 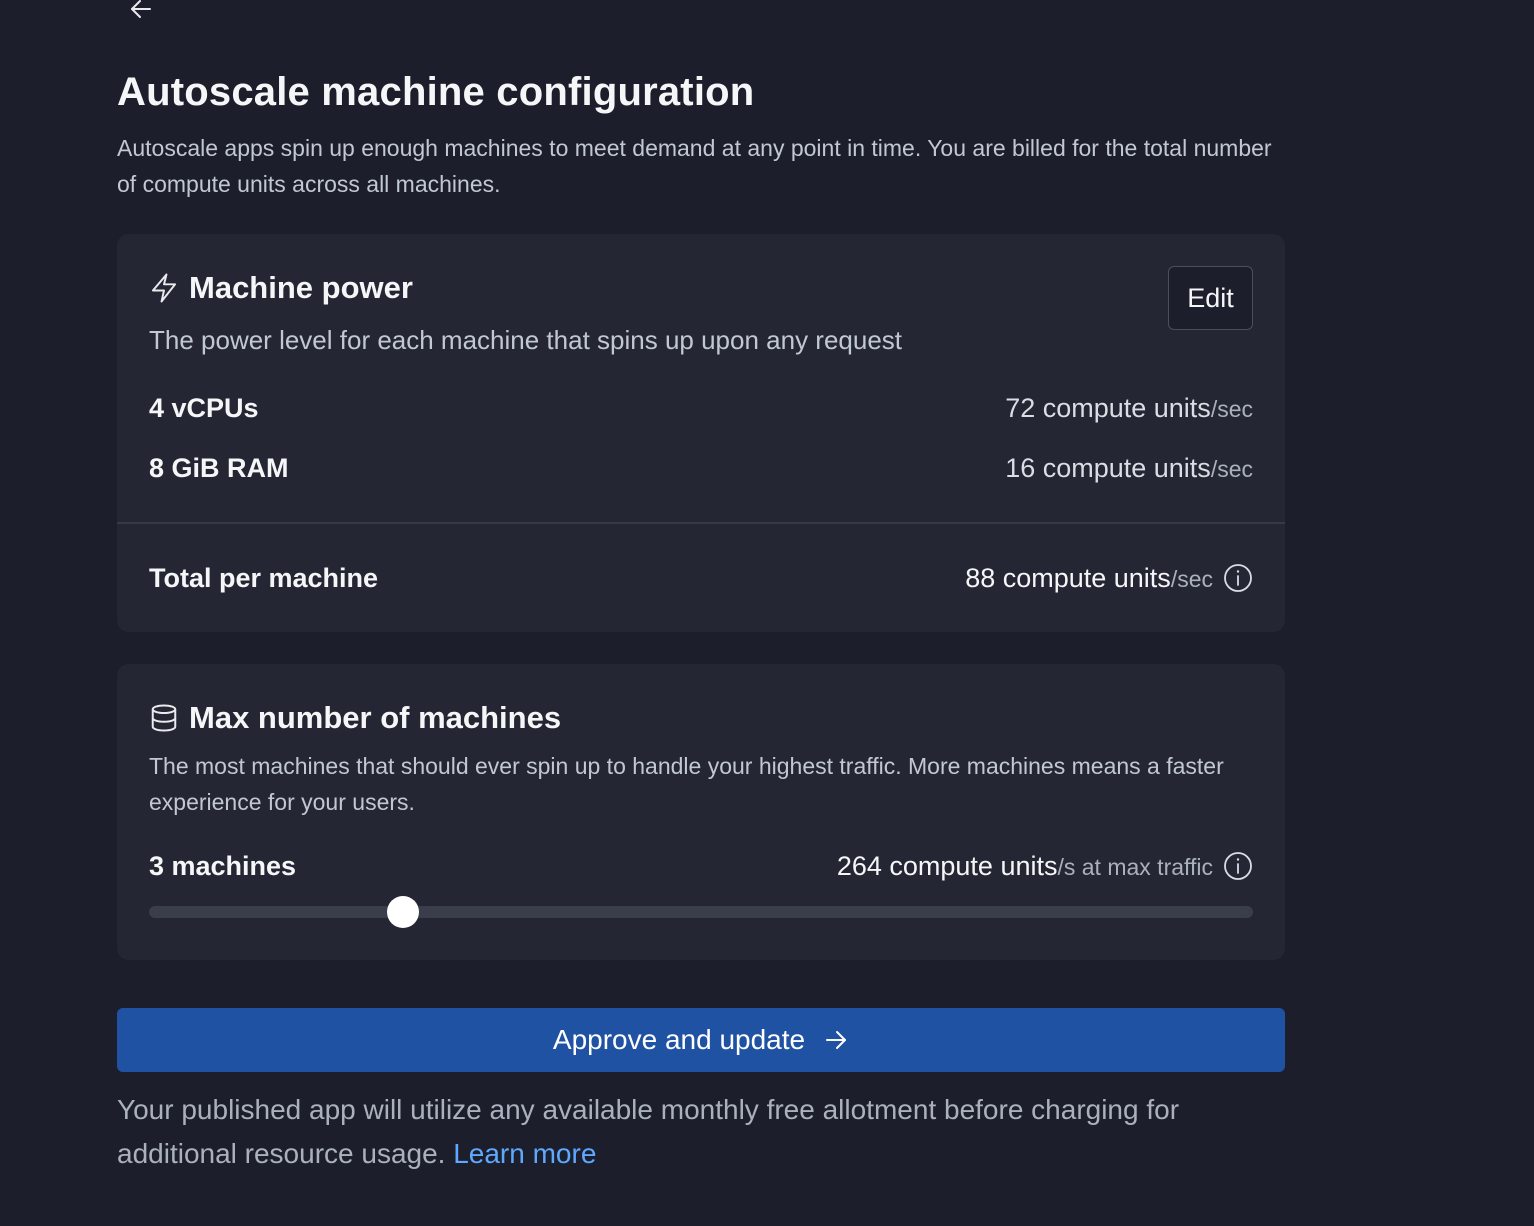 I want to click on vcpu-label: 4 vCPUs, so click(x=204, y=407).